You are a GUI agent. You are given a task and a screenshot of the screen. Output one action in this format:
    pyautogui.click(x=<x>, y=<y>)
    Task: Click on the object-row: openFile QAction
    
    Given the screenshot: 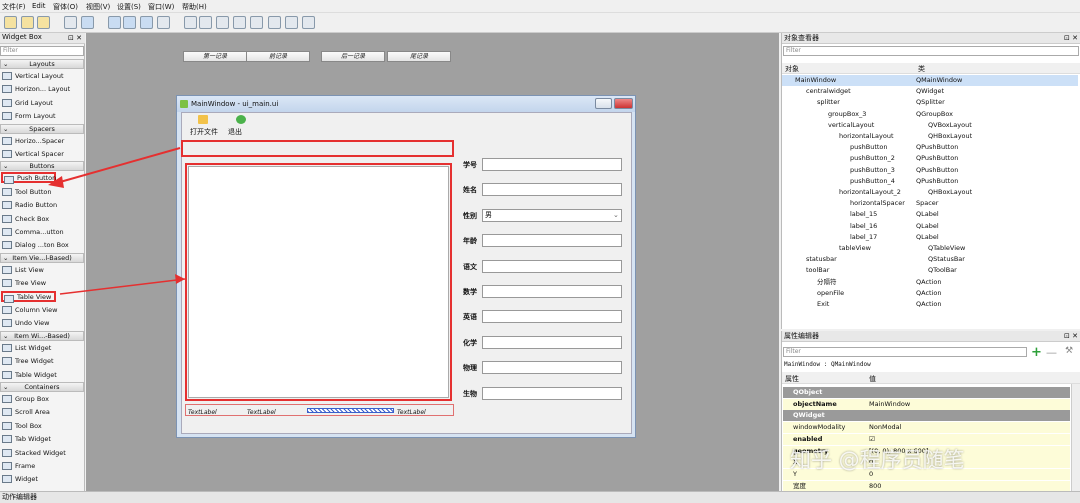 What is the action you would take?
    pyautogui.click(x=930, y=293)
    